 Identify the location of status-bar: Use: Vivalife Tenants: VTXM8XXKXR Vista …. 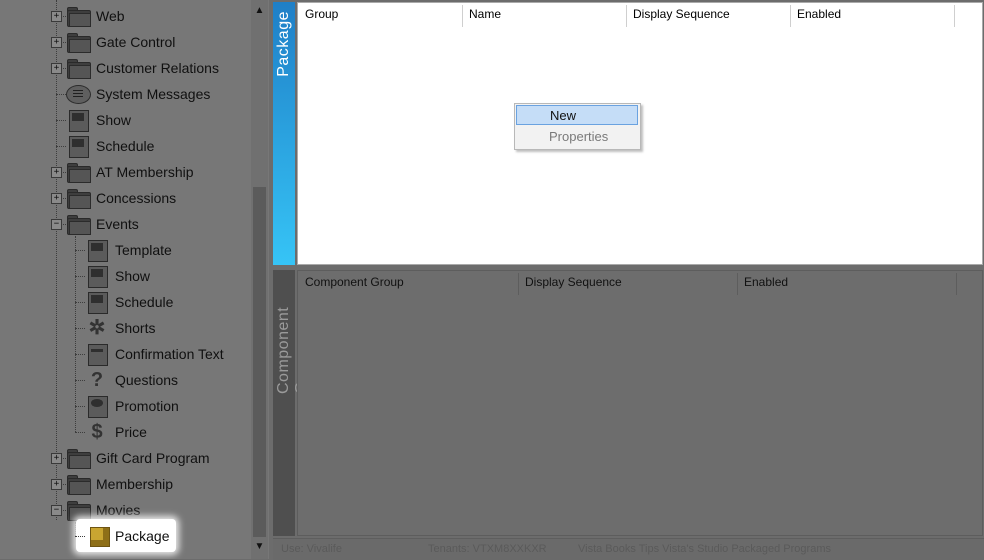
(628, 549).